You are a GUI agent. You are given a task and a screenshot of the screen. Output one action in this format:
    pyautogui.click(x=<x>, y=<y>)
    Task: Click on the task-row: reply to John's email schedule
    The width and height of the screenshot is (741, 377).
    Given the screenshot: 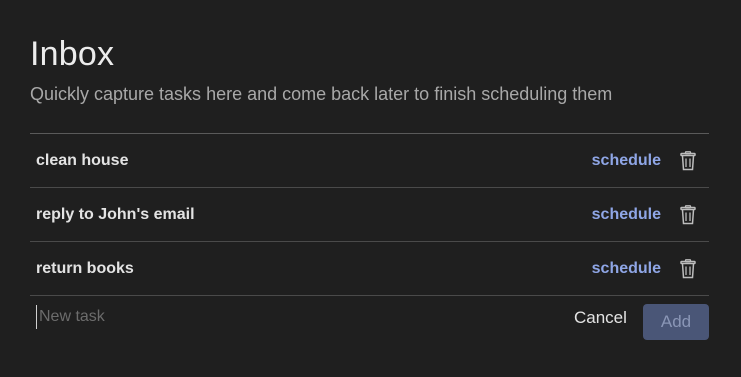 What is the action you would take?
    pyautogui.click(x=369, y=215)
    